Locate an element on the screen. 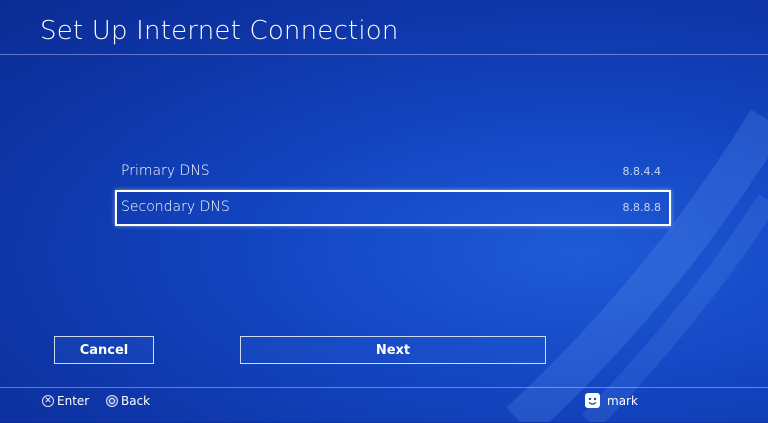 This screenshot has height=423, width=768. user-info: mark is located at coordinates (611, 400).